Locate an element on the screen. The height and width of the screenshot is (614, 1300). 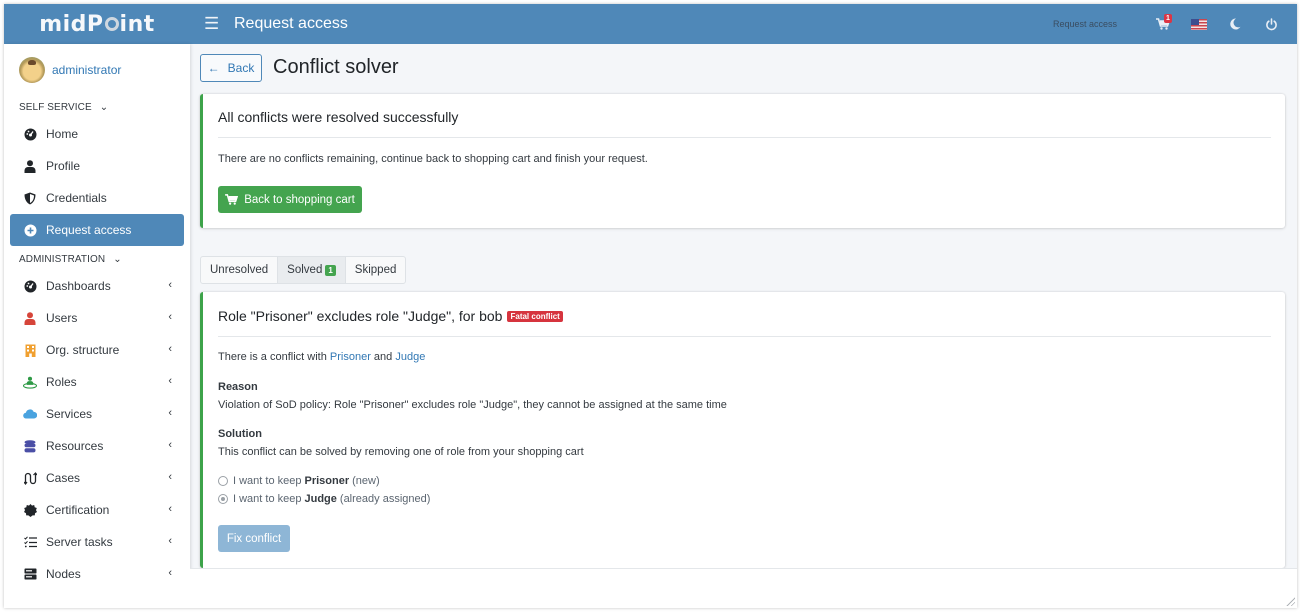
solved-count-badge: 1 is located at coordinates (330, 270).